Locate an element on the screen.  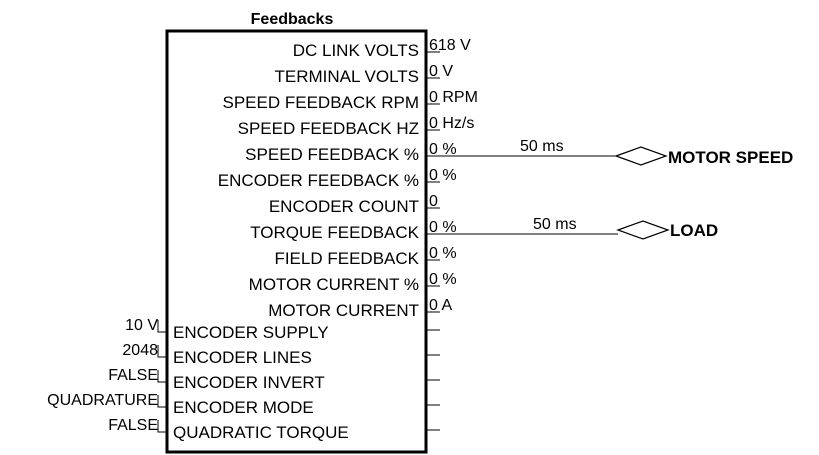
output-value-terminal-volts: 0 V is located at coordinates (441, 71).